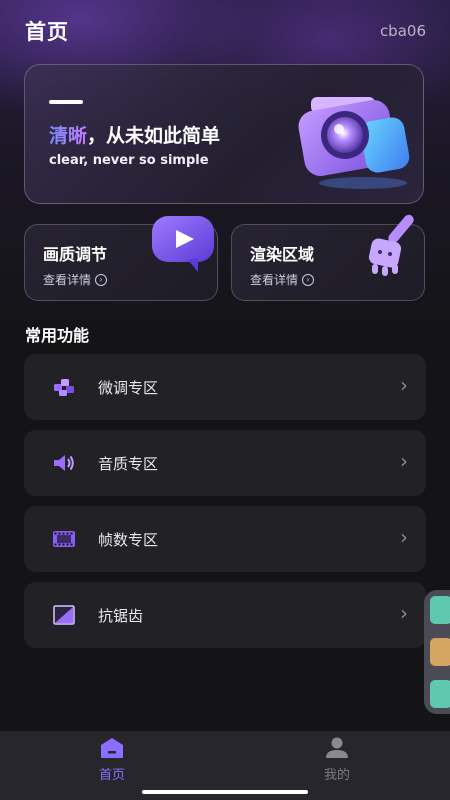 The height and width of the screenshot is (800, 450). Describe the element at coordinates (282, 254) in the screenshot. I see `card-title: 渲染区域` at that location.